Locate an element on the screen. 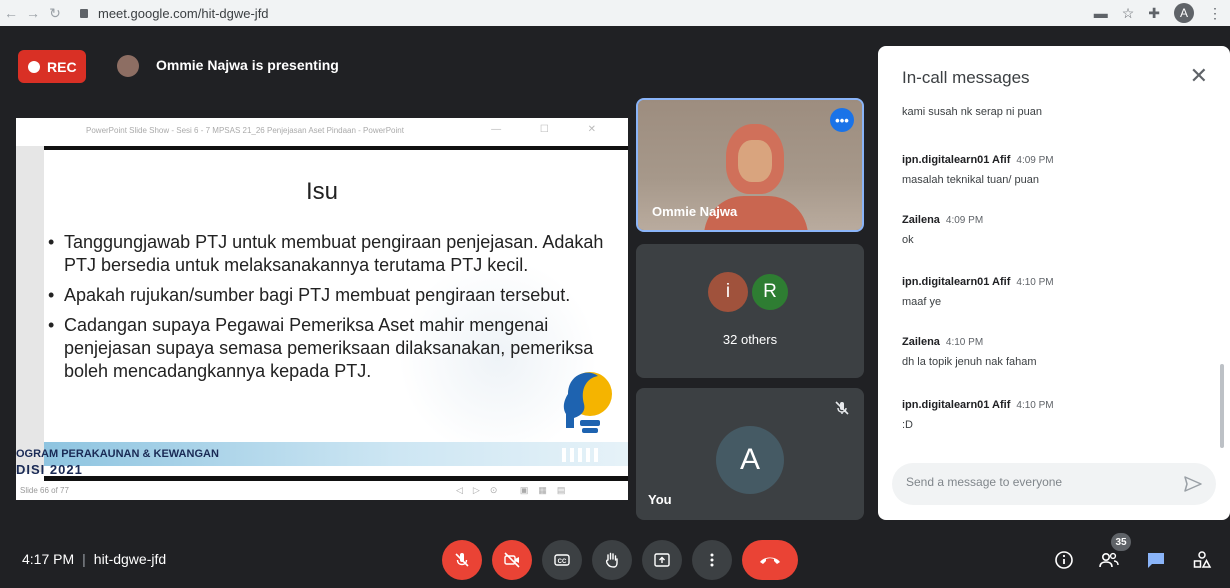 Image resolution: width=1230 pixels, height=588 pixels. camera-toggle-button is located at coordinates (512, 560).